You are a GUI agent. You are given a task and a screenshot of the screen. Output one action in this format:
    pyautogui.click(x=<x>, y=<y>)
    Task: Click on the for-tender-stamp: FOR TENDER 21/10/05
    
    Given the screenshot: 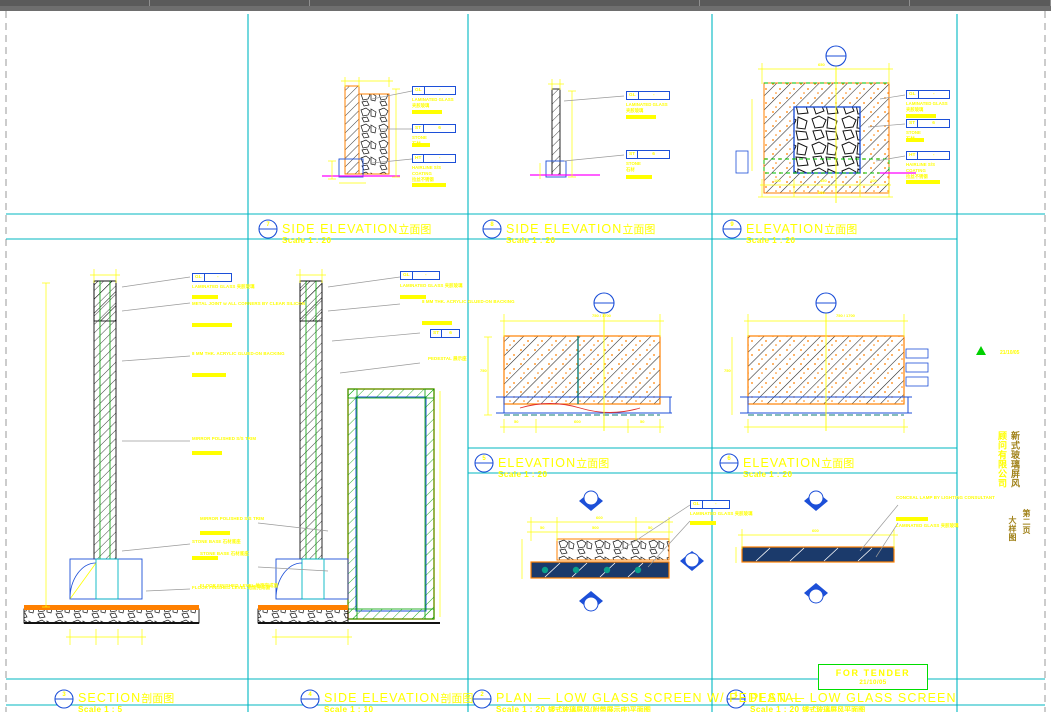 What is the action you would take?
    pyautogui.click(x=873, y=677)
    